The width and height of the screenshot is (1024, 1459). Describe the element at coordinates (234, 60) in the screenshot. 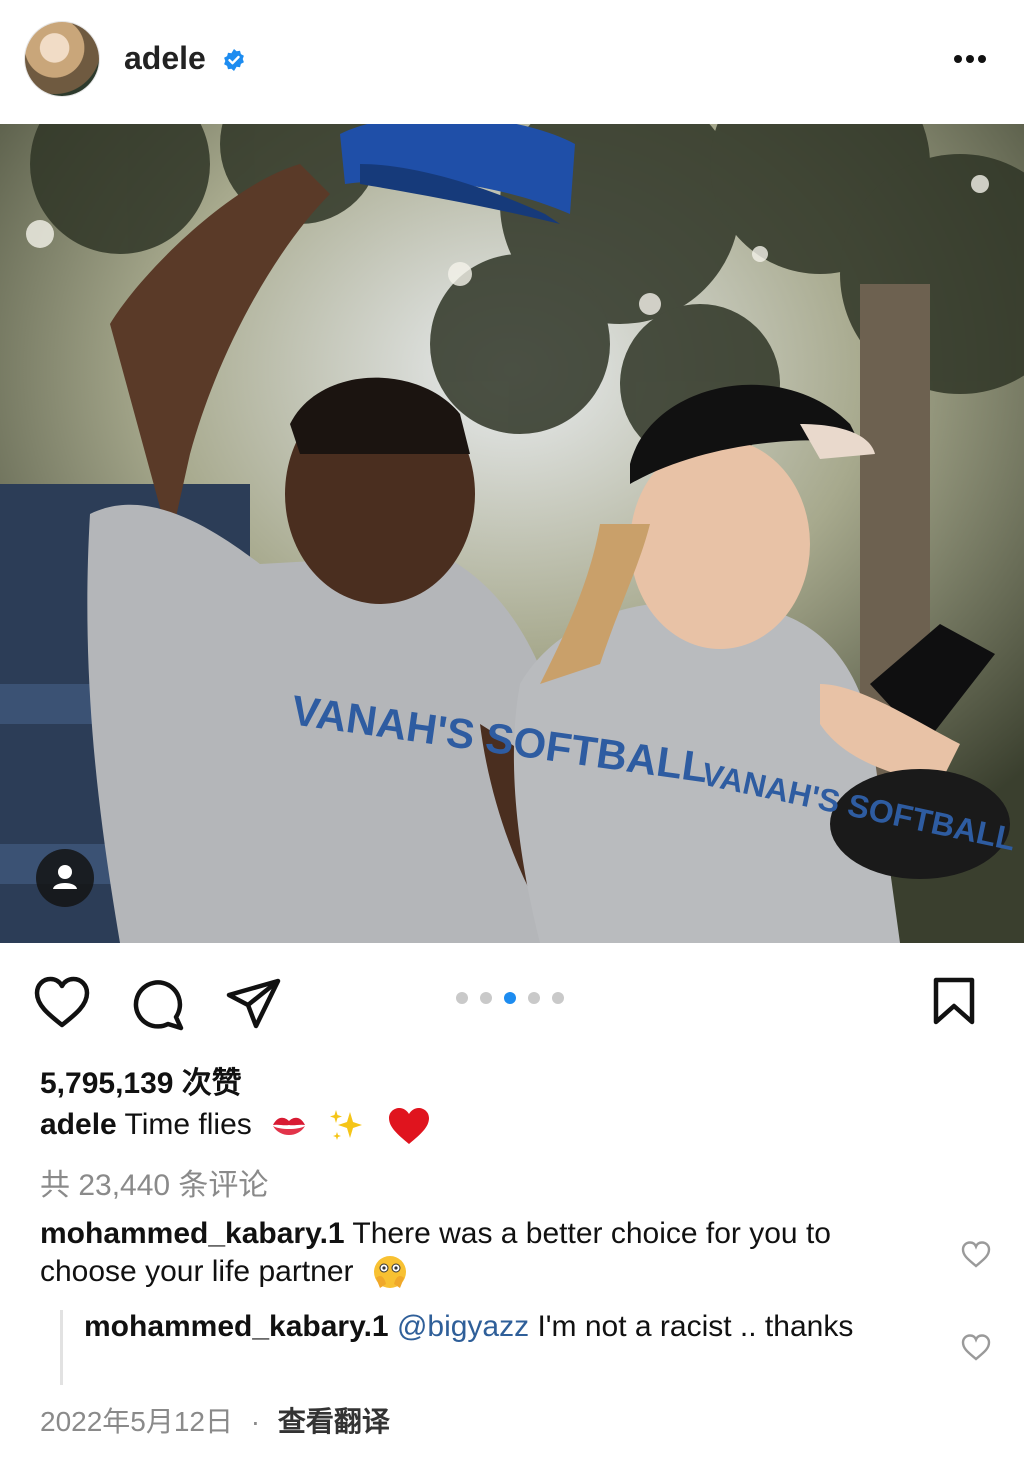

I see `verified-badge-icon` at that location.